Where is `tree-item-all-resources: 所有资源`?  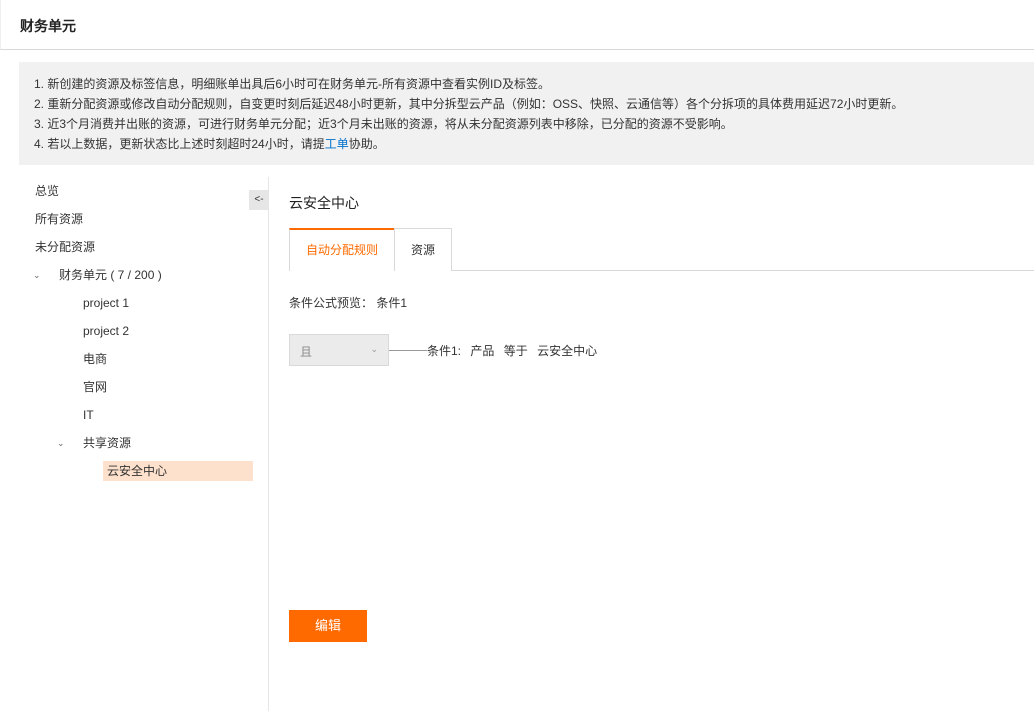
tree-item-all-resources: 所有资源 is located at coordinates (59, 219).